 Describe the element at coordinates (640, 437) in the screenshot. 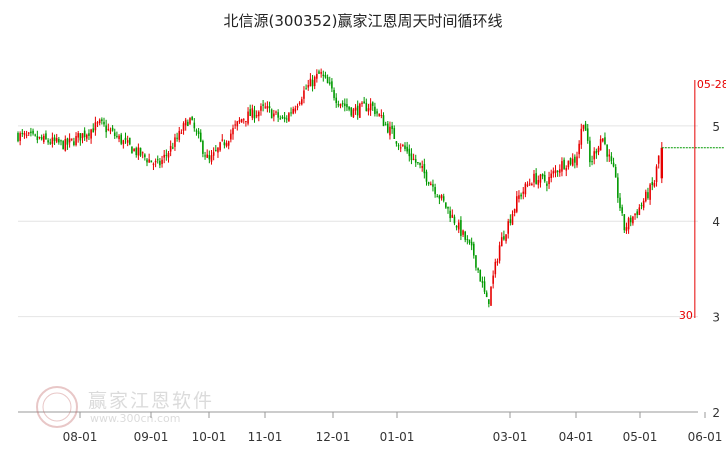

I see `x-tick-label: 05-01` at that location.